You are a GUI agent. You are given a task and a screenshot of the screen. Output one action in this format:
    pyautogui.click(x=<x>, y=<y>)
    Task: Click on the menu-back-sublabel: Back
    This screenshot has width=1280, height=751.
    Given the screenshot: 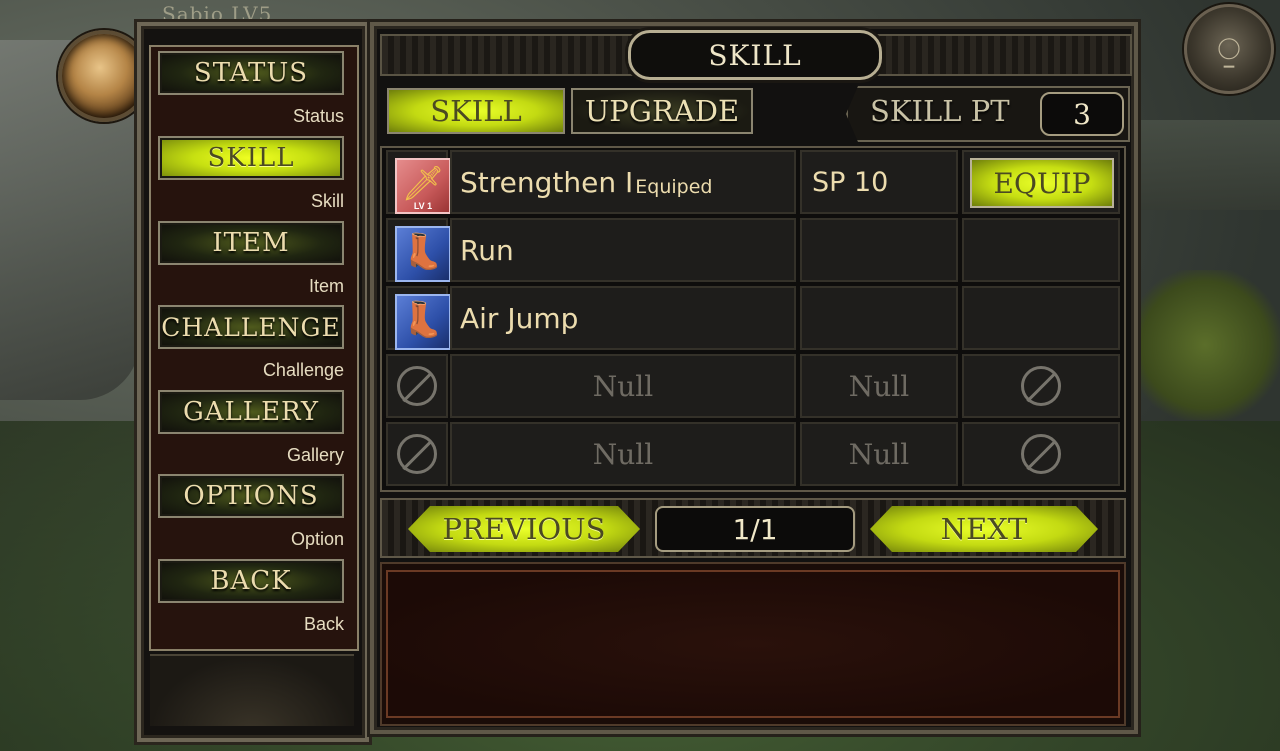 What is the action you would take?
    pyautogui.click(x=323, y=624)
    